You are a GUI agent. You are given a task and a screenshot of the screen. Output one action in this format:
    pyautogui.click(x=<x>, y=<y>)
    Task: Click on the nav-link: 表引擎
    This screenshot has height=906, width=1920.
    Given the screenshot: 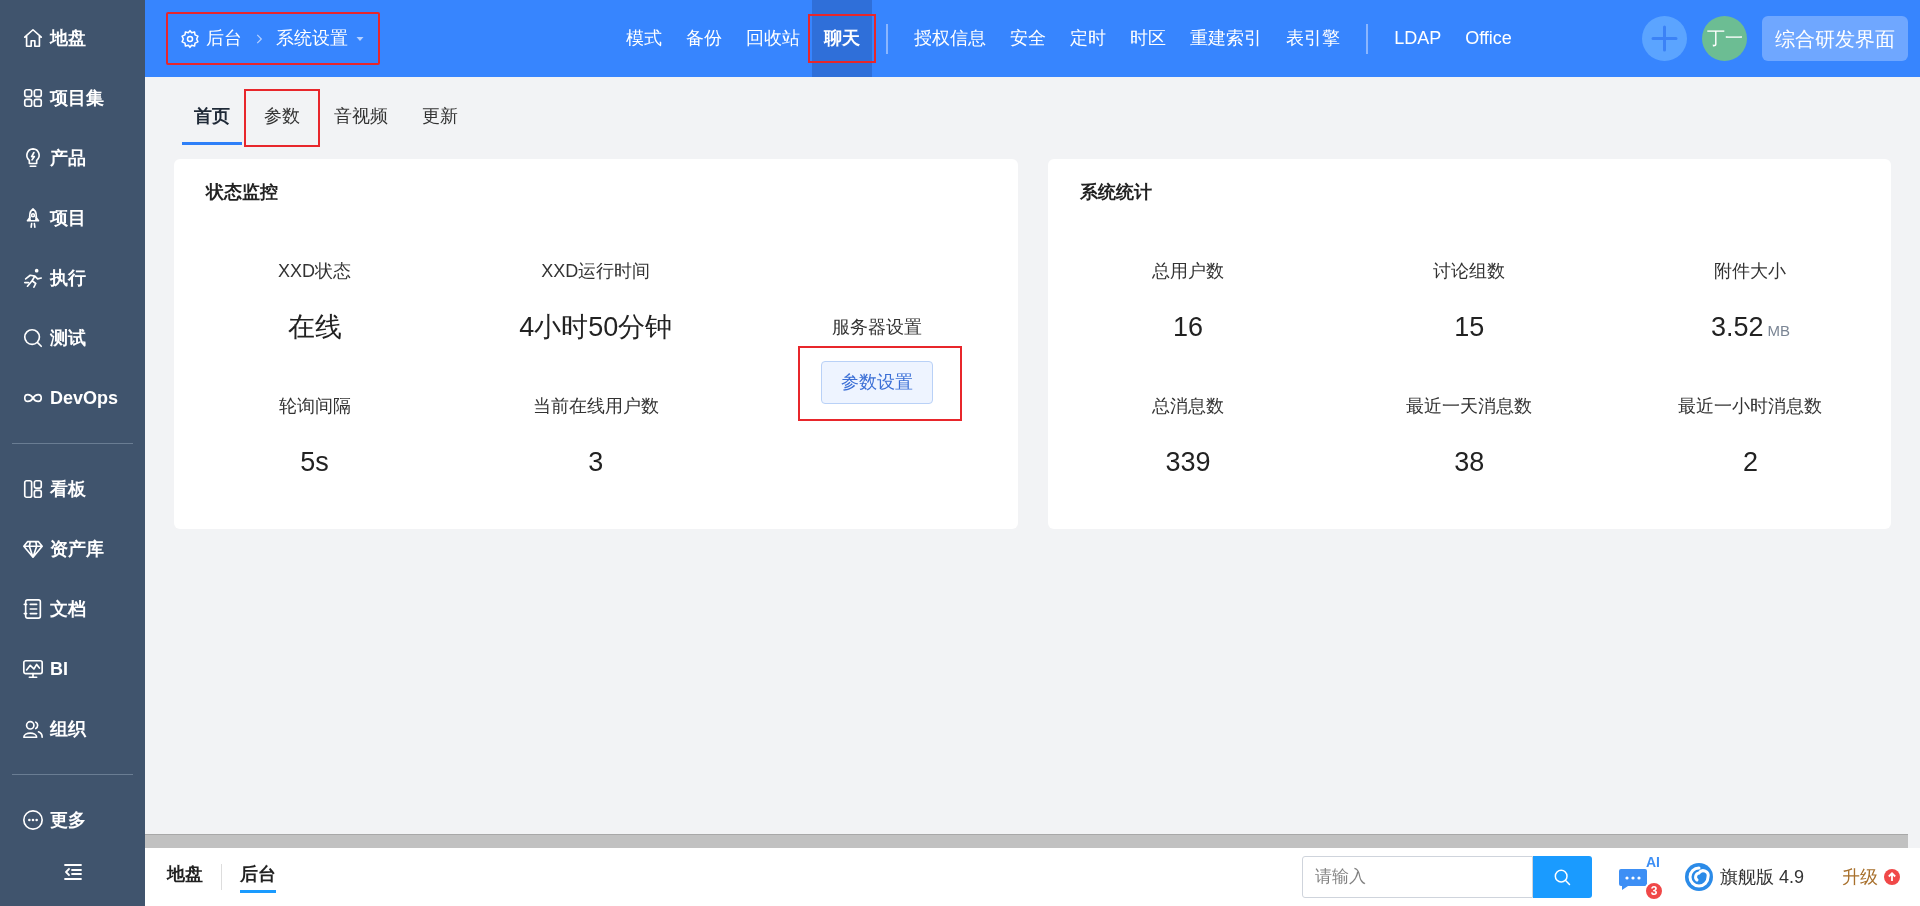 What is the action you would take?
    pyautogui.click(x=1313, y=38)
    